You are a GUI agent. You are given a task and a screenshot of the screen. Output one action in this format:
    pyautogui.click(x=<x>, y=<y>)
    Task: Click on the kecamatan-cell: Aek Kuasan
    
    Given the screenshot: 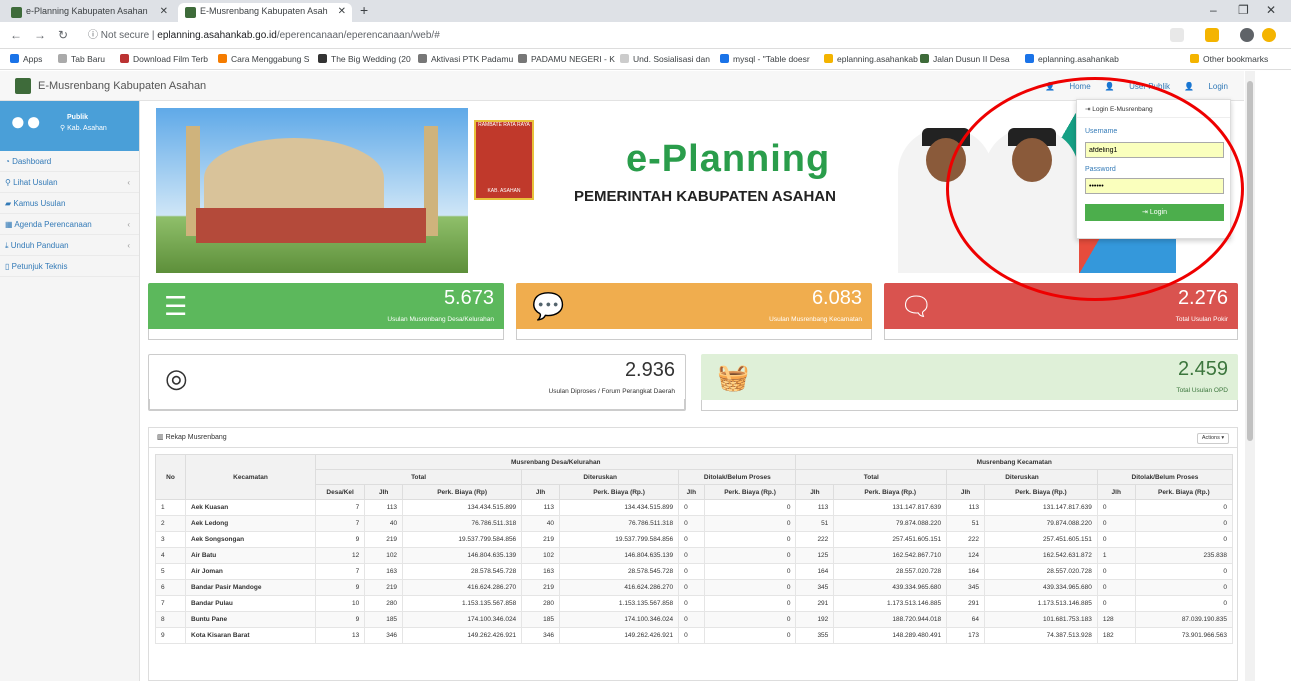 What is the action you would take?
    pyautogui.click(x=250, y=507)
    